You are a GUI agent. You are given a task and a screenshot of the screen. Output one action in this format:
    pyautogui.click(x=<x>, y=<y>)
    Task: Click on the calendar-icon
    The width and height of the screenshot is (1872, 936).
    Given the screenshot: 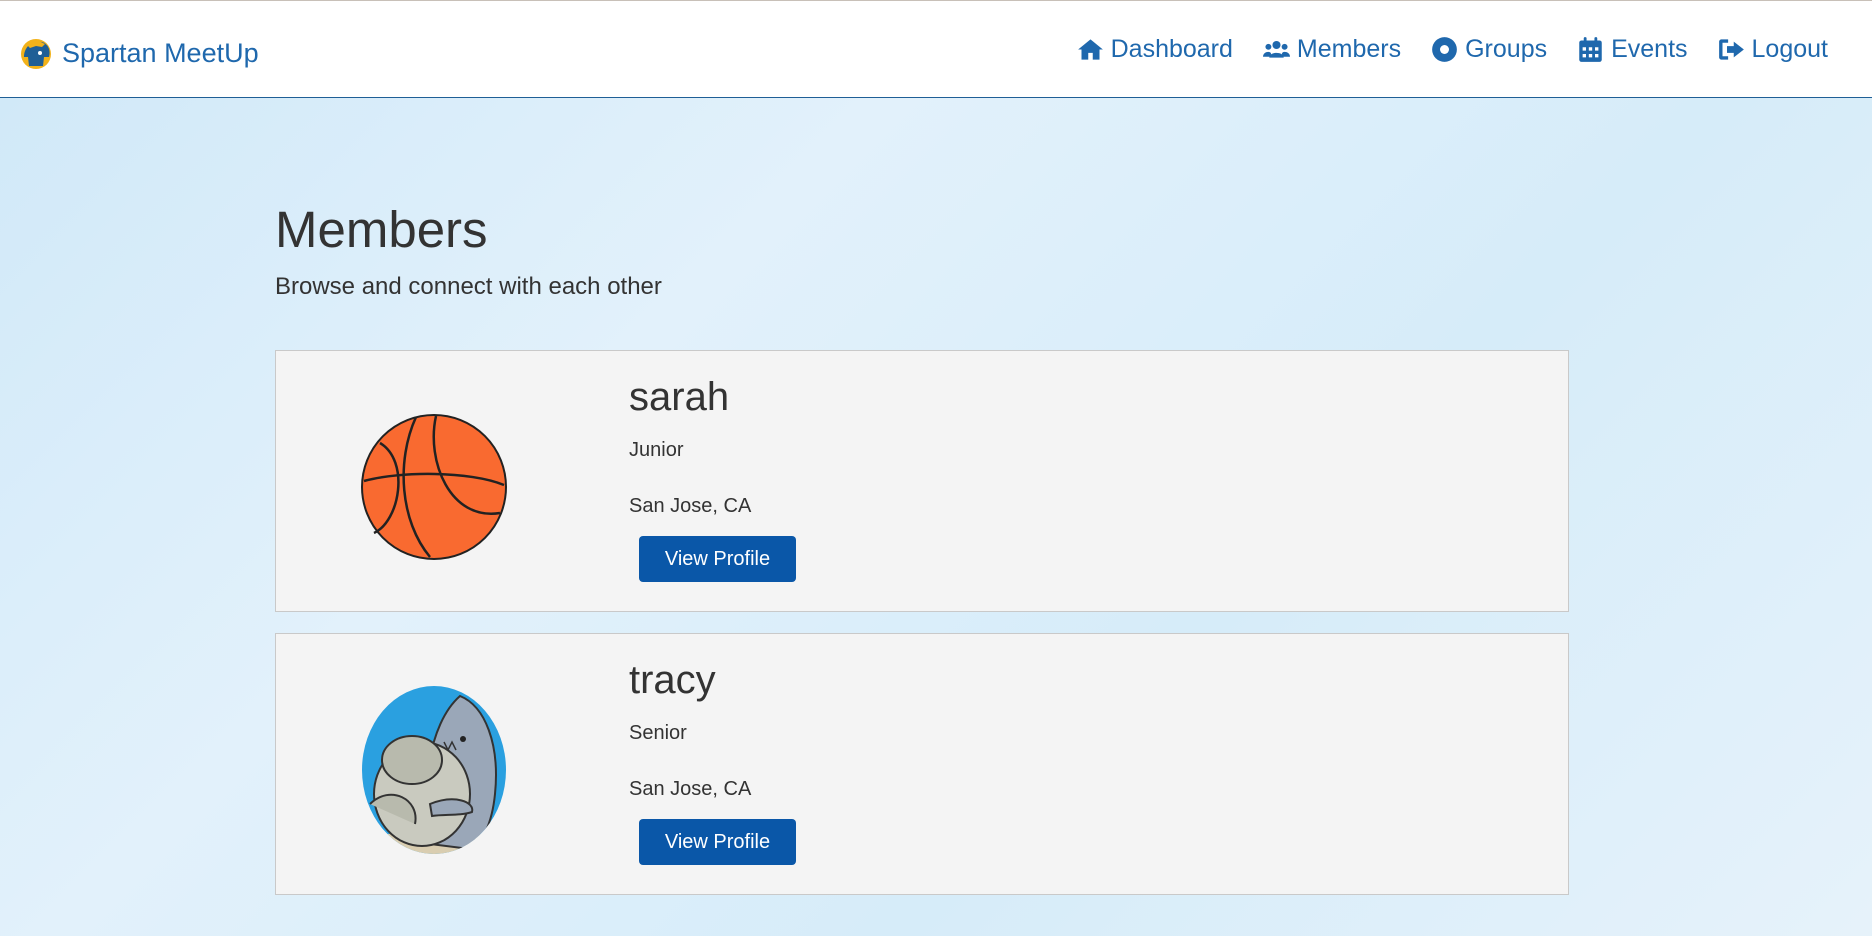 What is the action you would take?
    pyautogui.click(x=1590, y=49)
    